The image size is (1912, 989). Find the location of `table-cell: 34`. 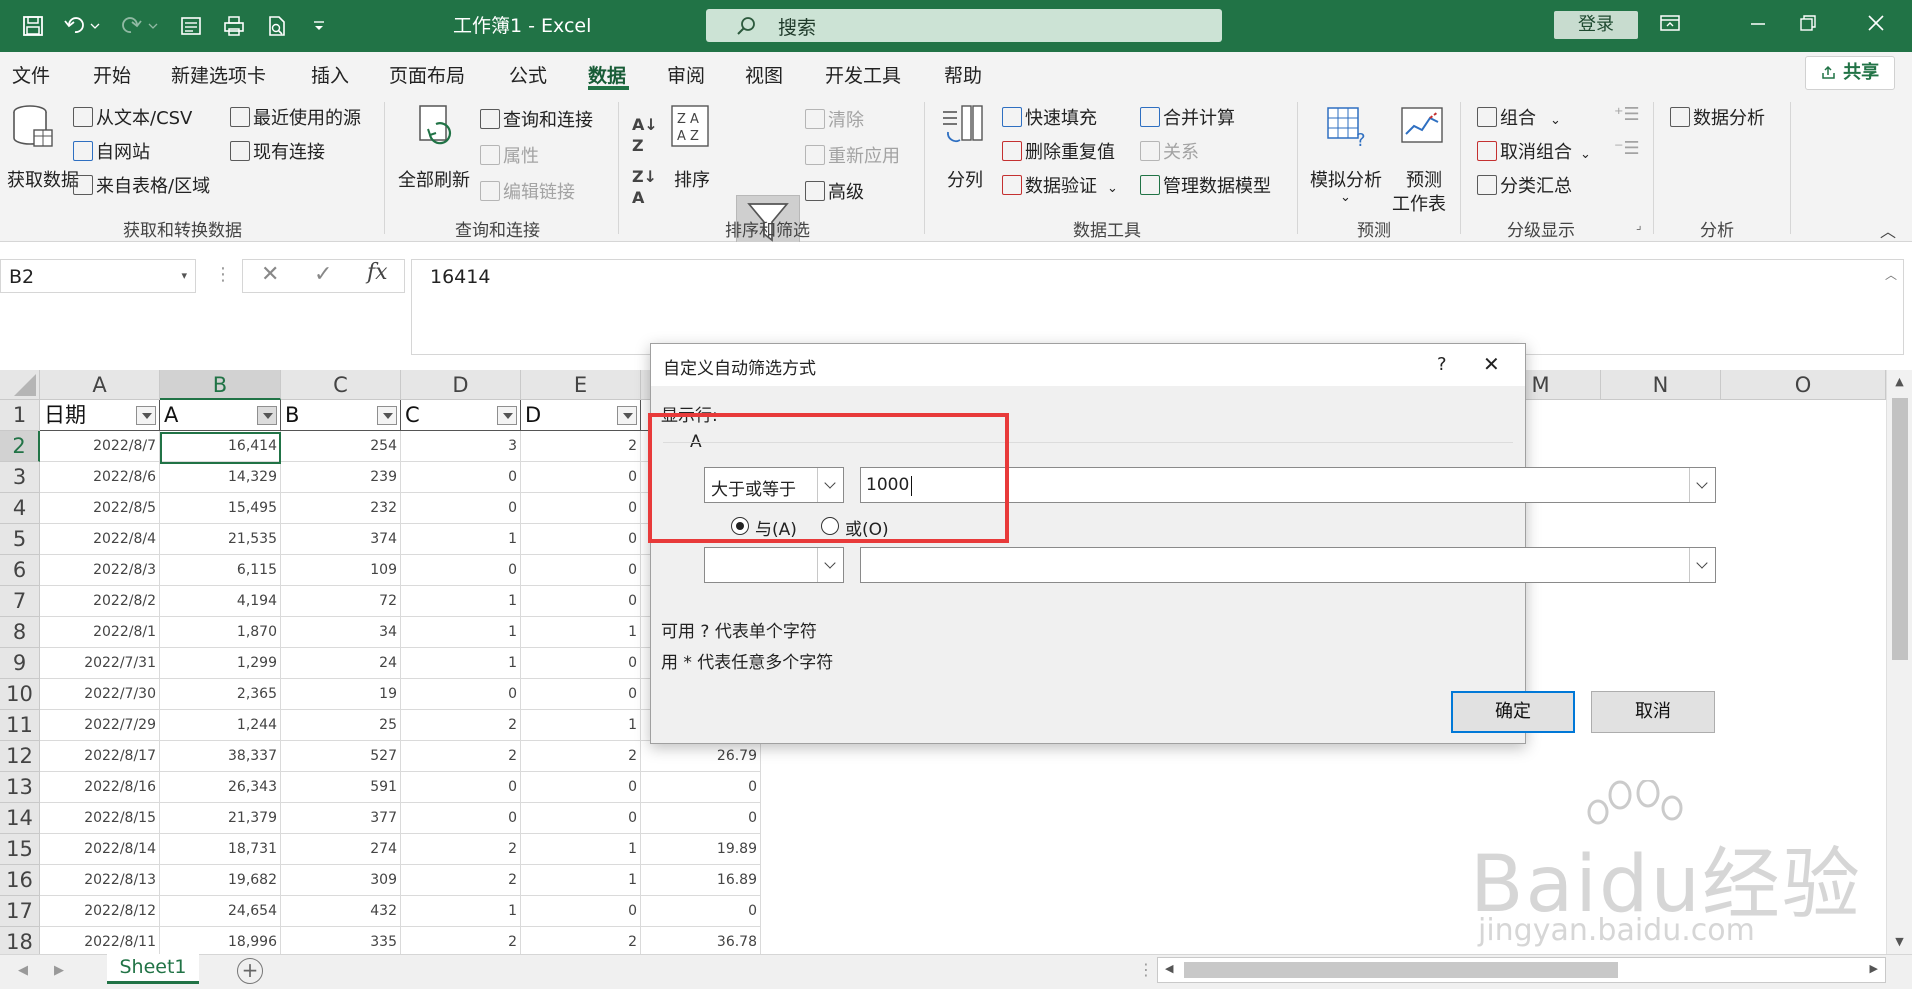

table-cell: 34 is located at coordinates (341, 632).